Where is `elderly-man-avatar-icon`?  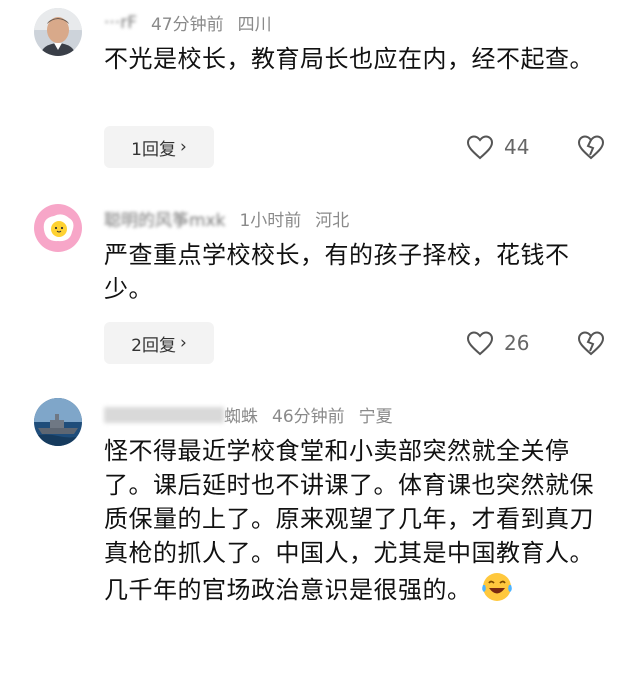 elderly-man-avatar-icon is located at coordinates (58, 32).